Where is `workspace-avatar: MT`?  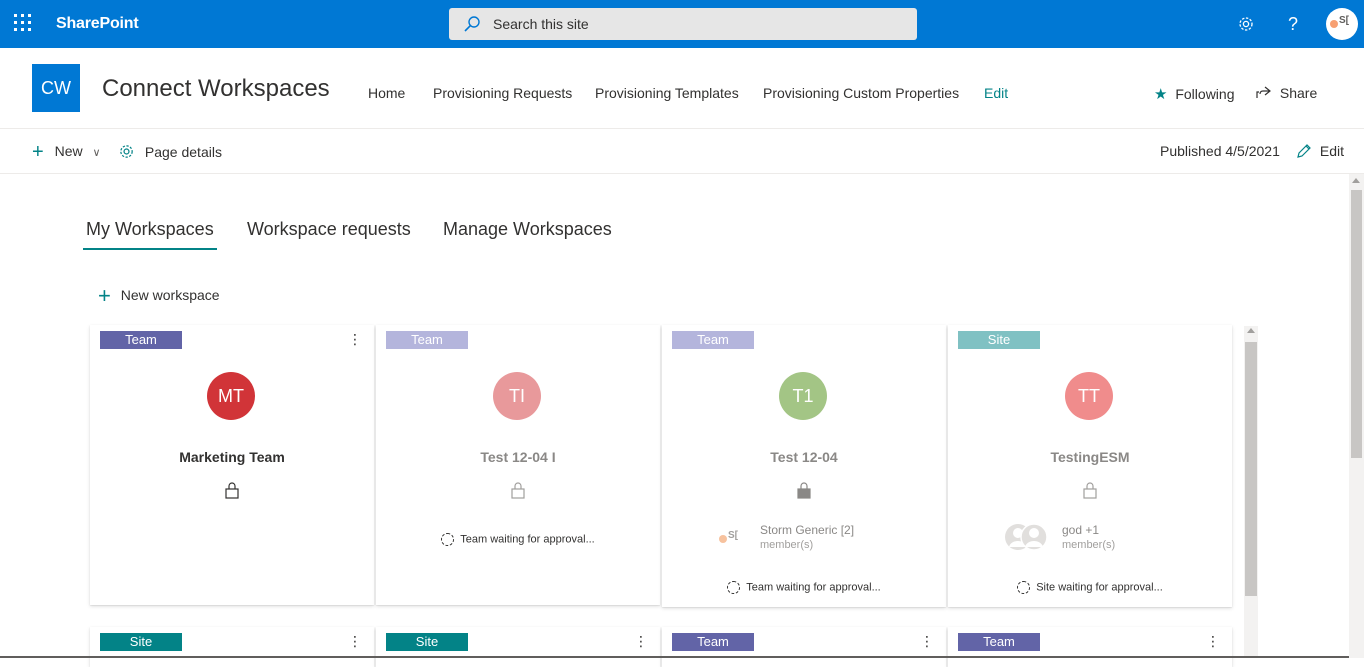 workspace-avatar: MT is located at coordinates (231, 396).